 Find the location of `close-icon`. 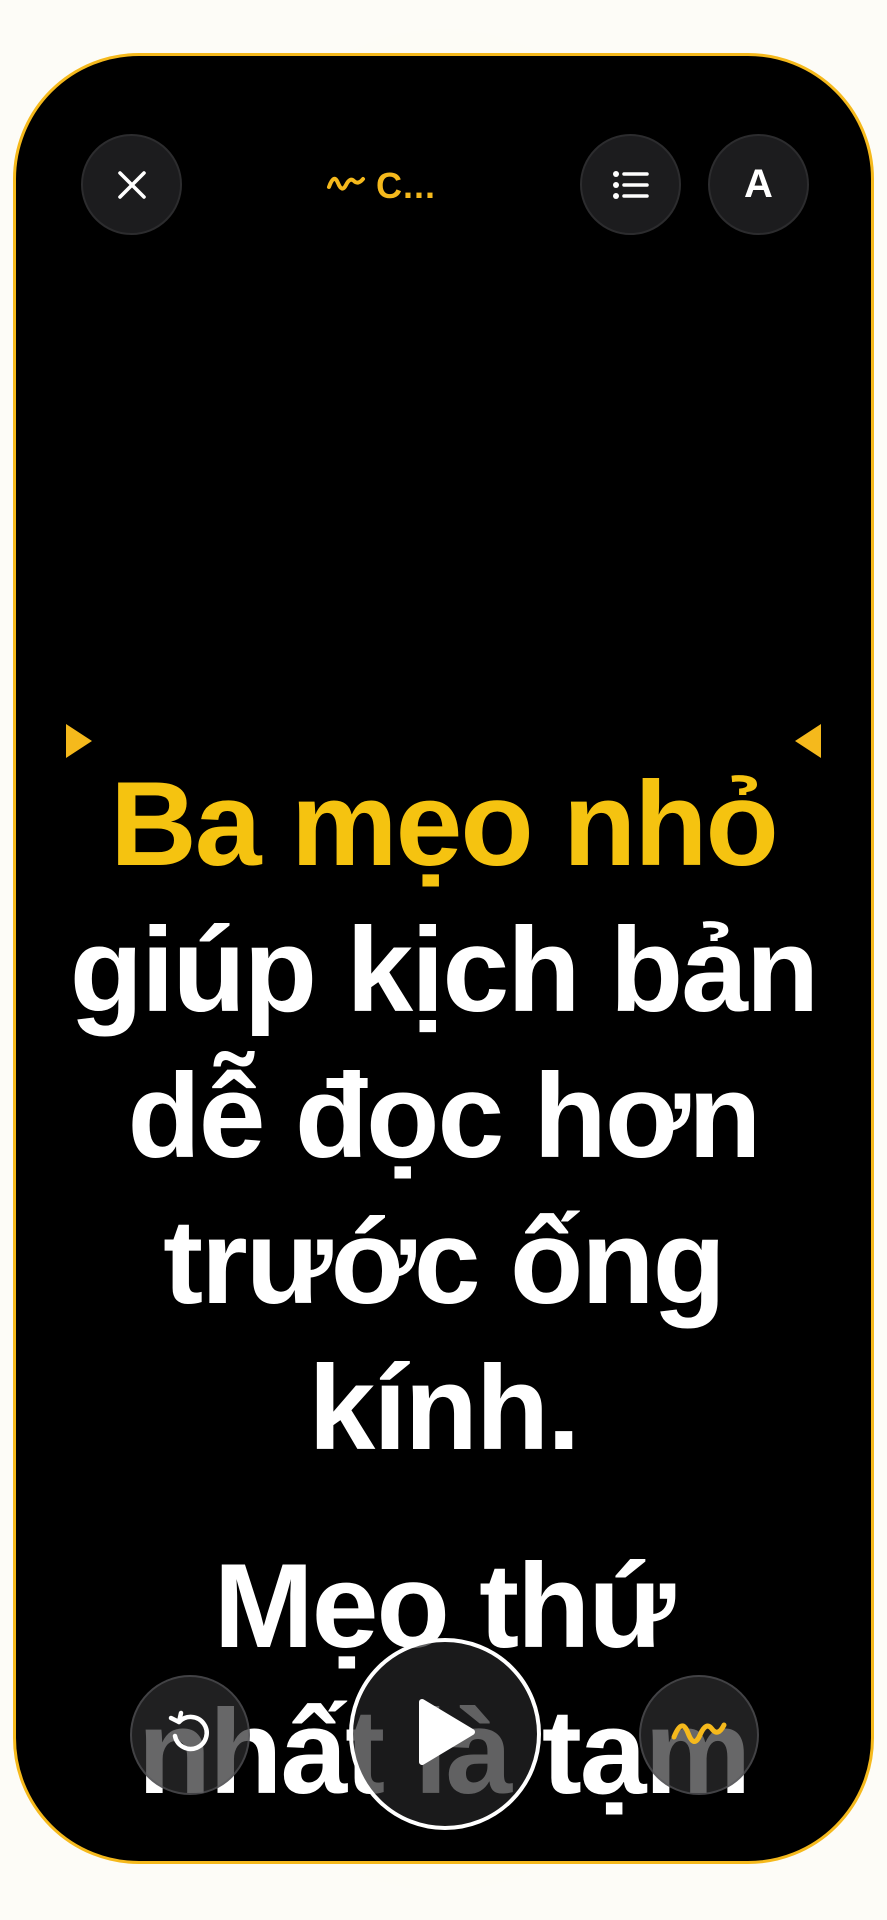

close-icon is located at coordinates (132, 185).